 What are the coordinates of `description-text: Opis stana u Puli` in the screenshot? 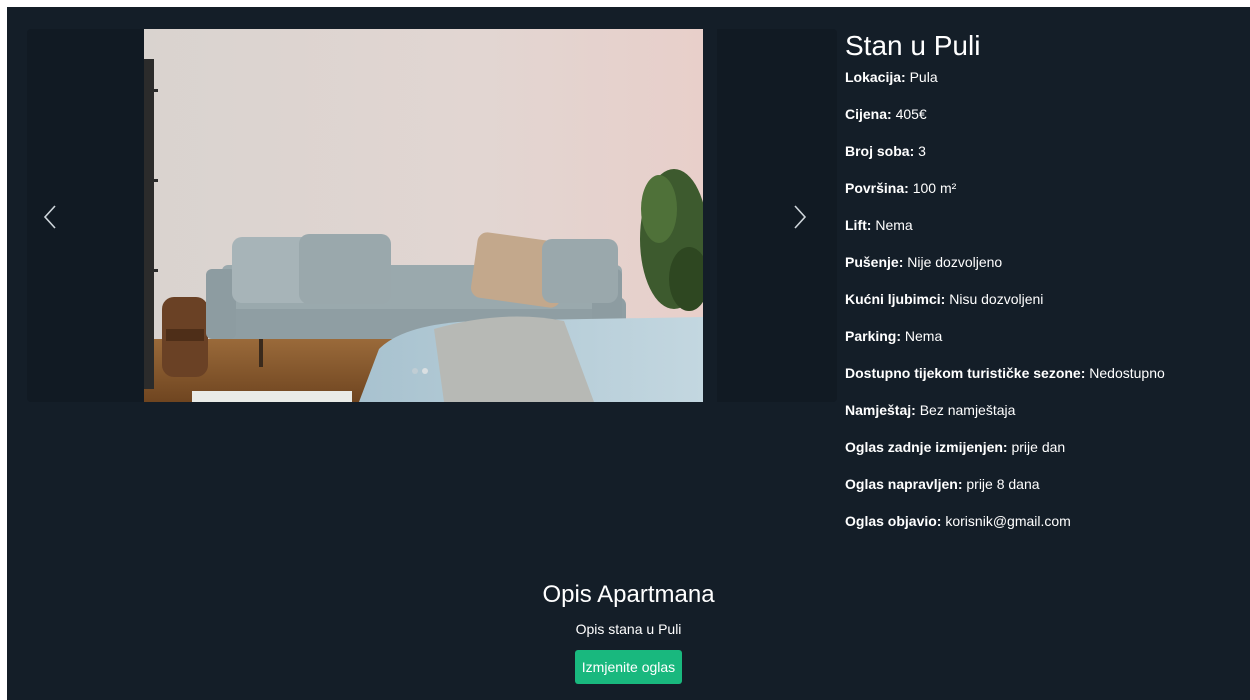 It's located at (628, 629).